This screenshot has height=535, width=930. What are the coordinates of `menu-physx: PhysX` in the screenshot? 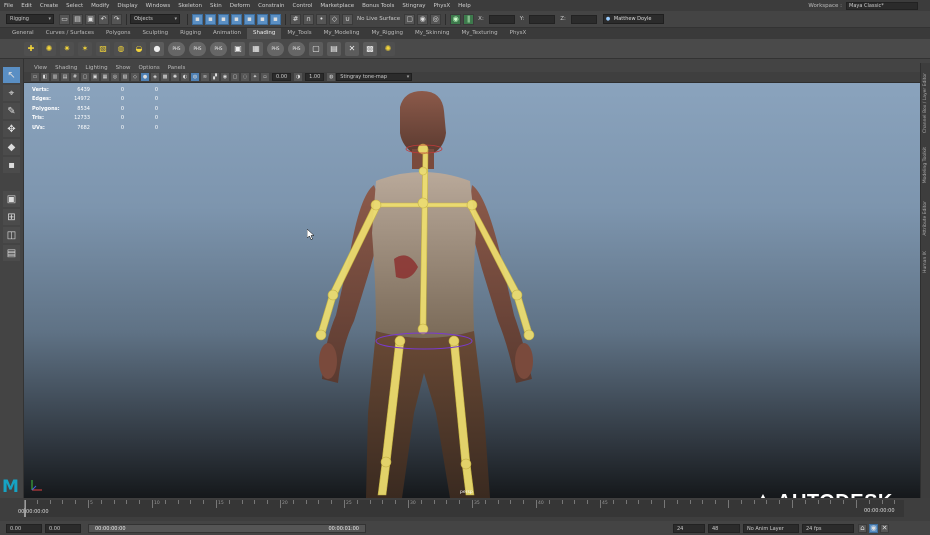 It's located at (441, 6).